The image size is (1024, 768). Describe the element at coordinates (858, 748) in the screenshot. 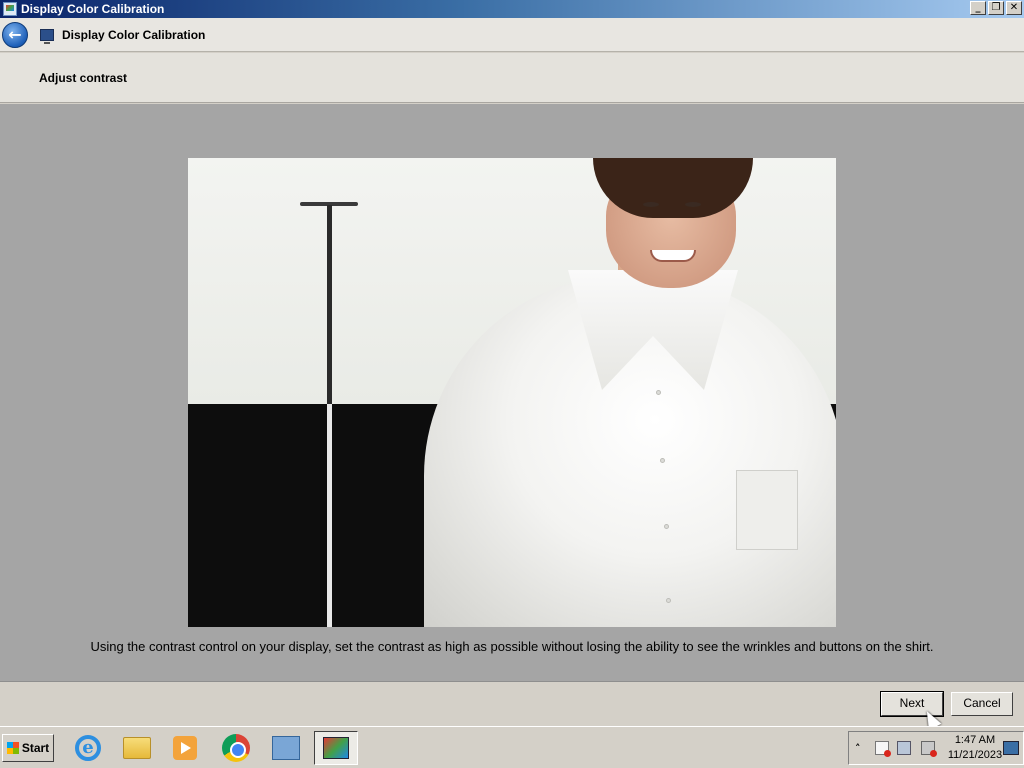

I see `show-hidden-icons-icon: ˄` at that location.